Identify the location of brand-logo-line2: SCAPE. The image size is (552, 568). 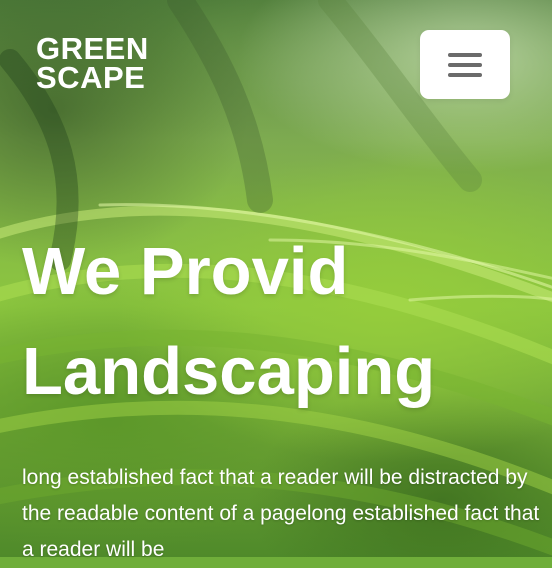
(91, 77).